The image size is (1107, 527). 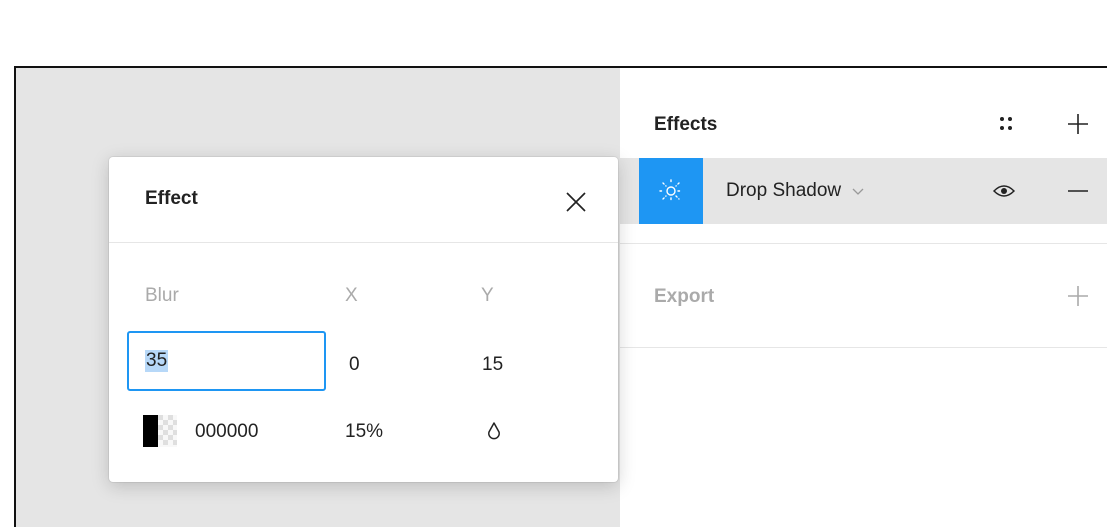 What do you see at coordinates (576, 202) in the screenshot?
I see `close-icon` at bounding box center [576, 202].